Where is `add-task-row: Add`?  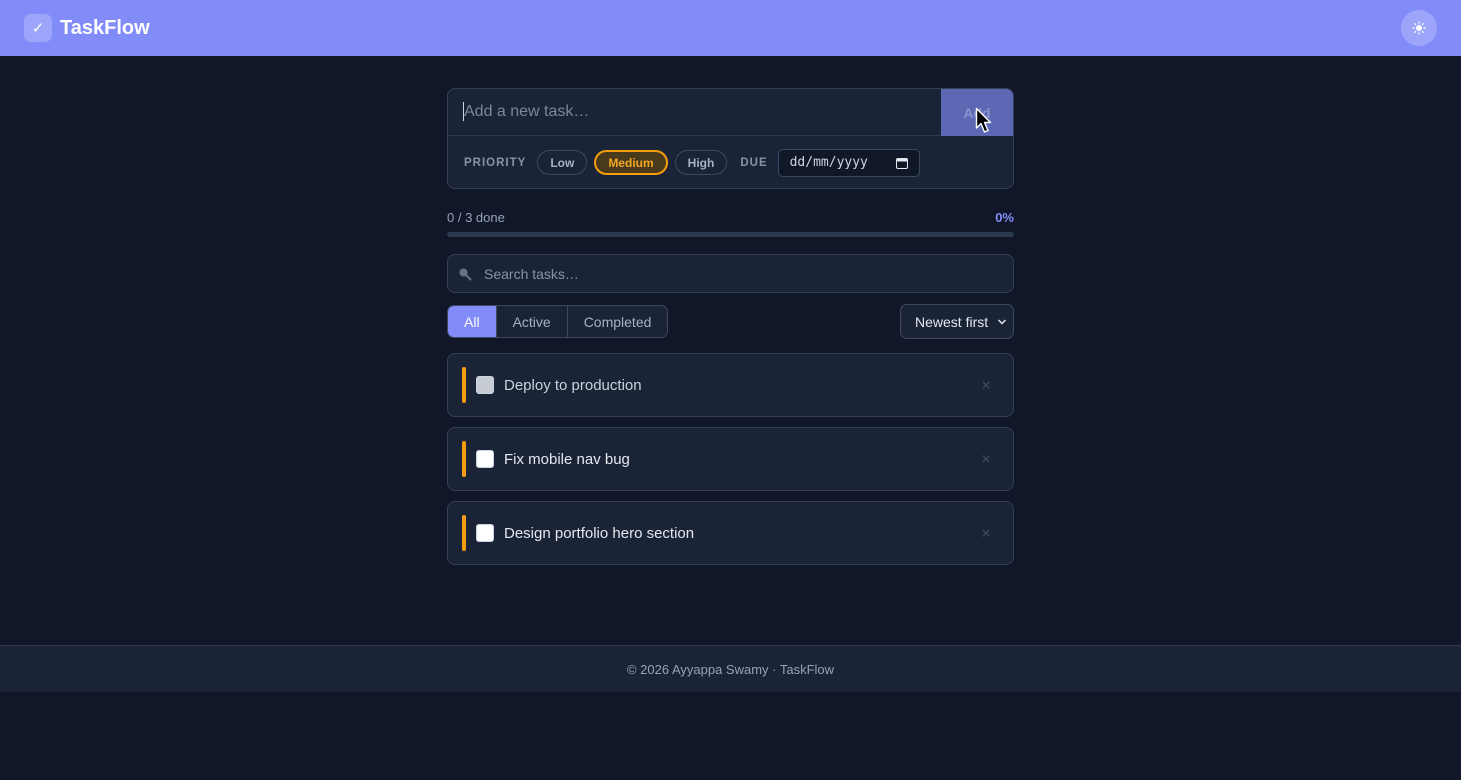 add-task-row: Add is located at coordinates (730, 112).